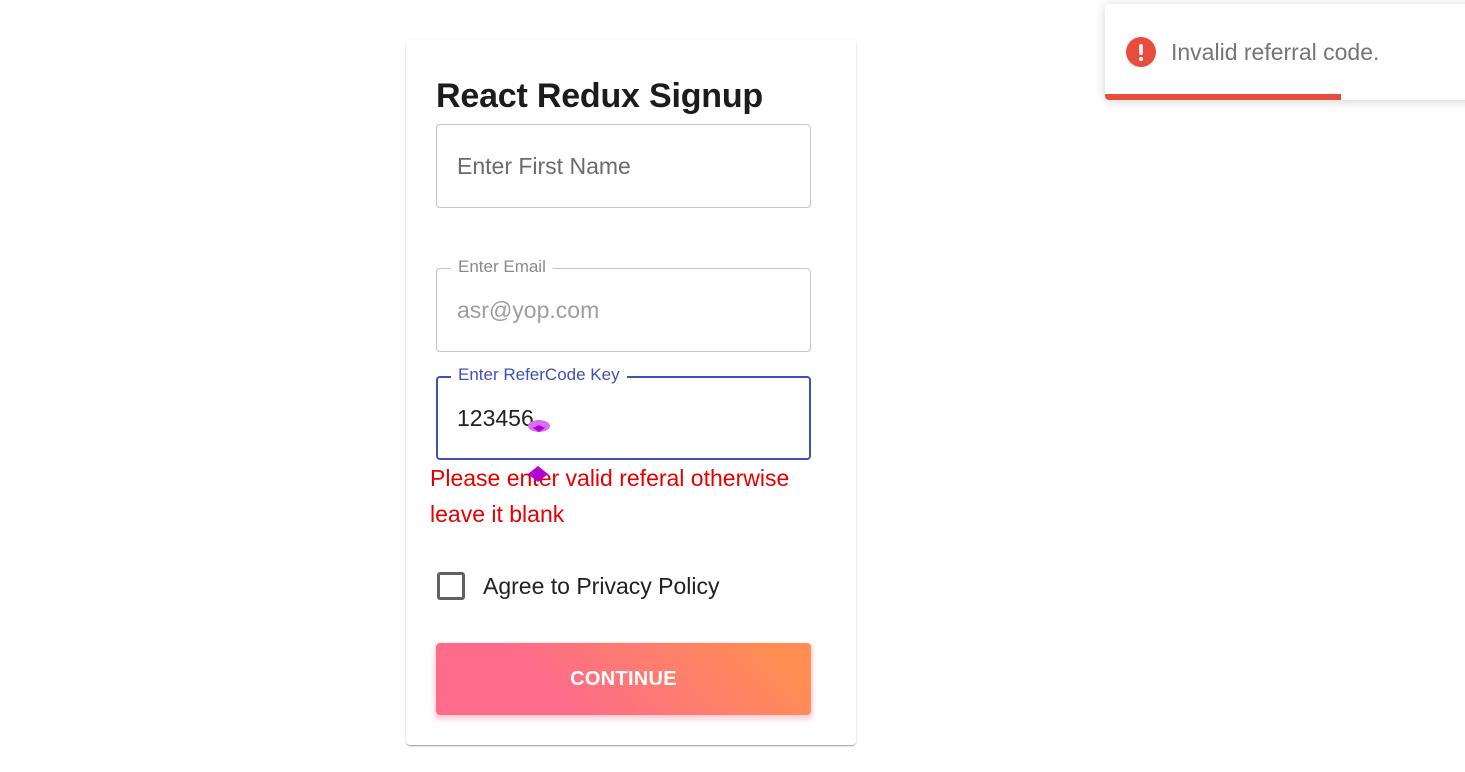 This screenshot has width=1465, height=772. What do you see at coordinates (600, 96) in the screenshot?
I see `page-title: React Redux Signup` at bounding box center [600, 96].